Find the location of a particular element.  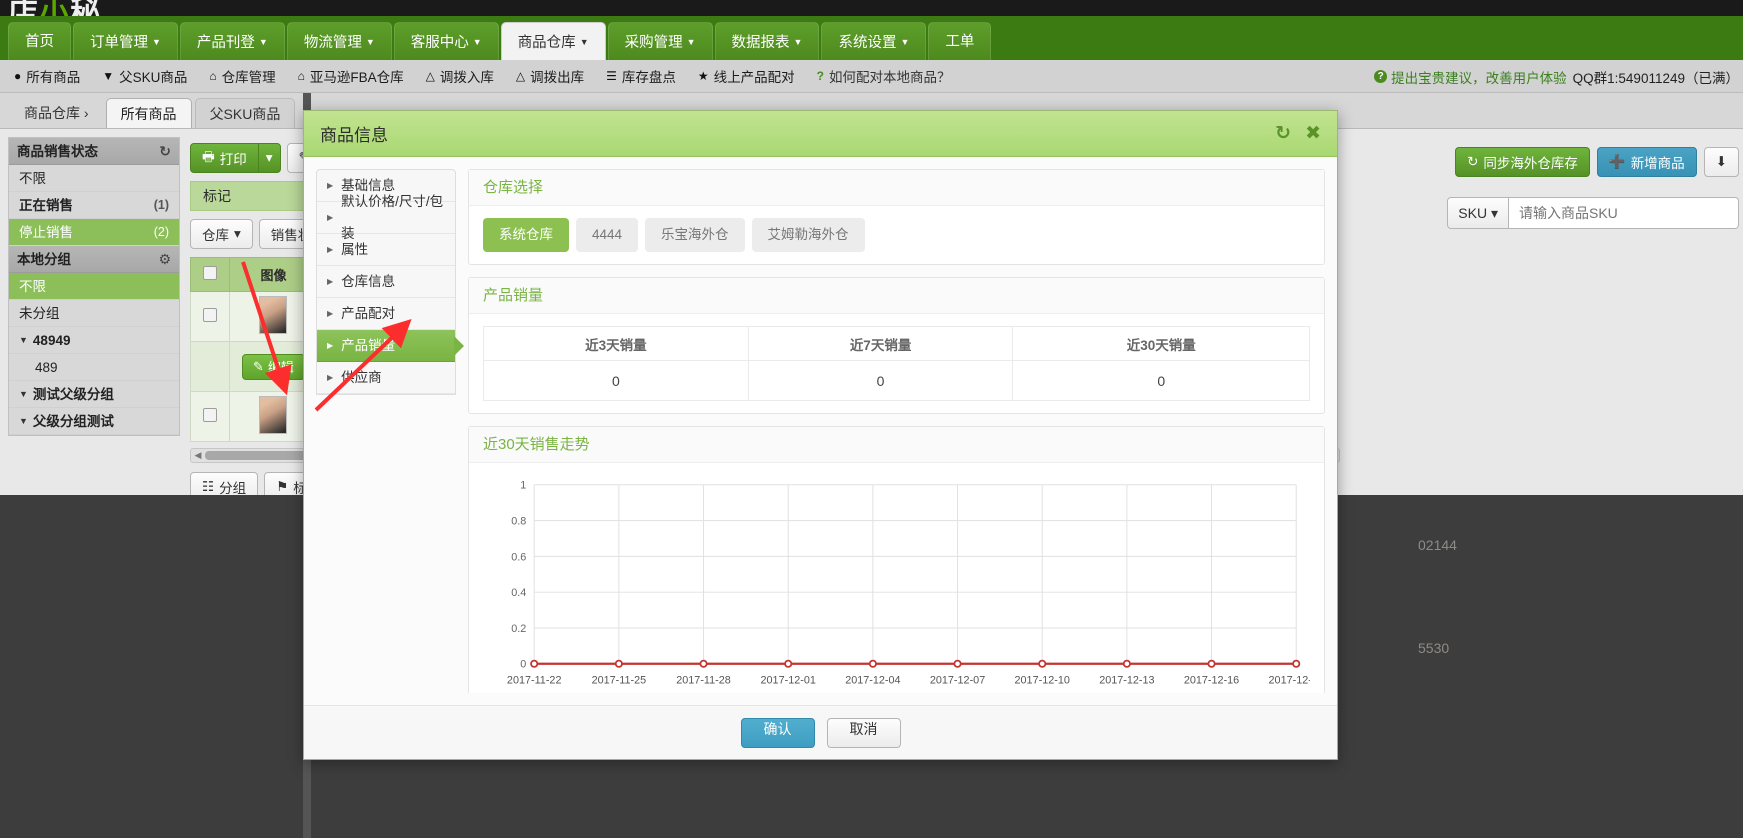

subnav-item-3: ⌂ 亚马逊FBA仓库 is located at coordinates (351, 76).